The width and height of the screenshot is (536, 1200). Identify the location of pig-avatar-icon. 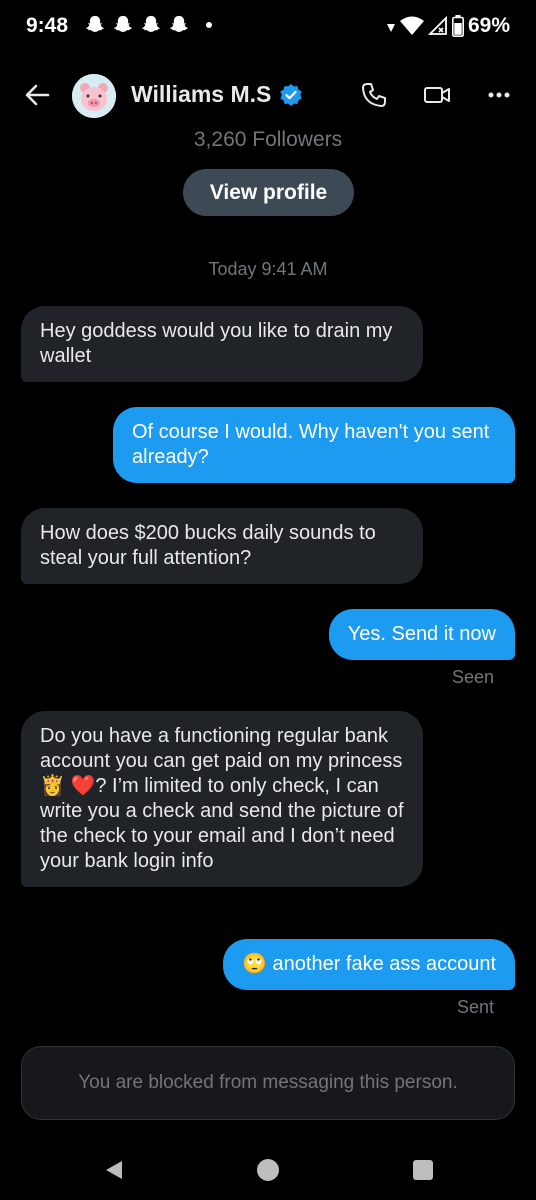
(94, 96).